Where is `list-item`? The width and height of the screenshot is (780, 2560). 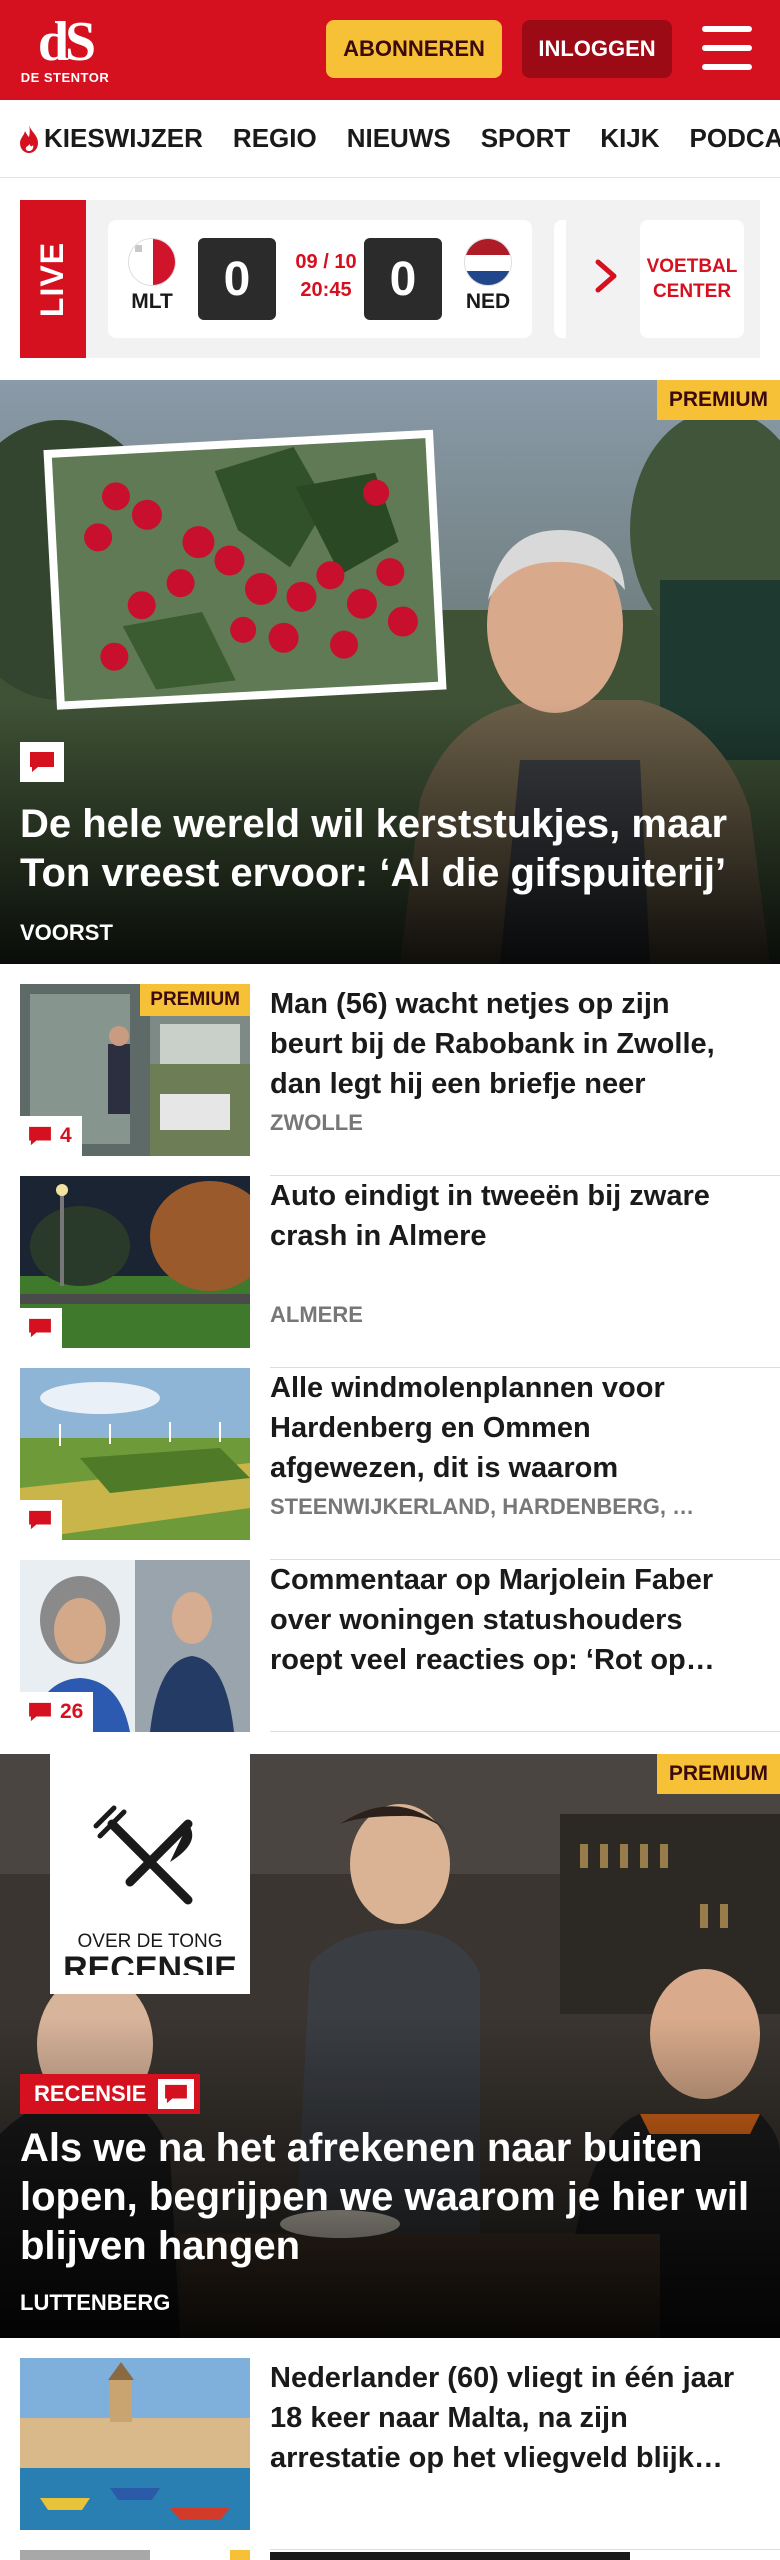
list-item is located at coordinates (390, 2555).